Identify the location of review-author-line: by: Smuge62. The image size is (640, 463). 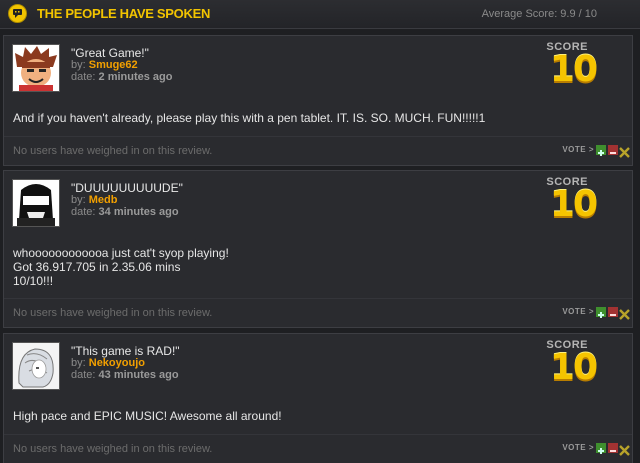
(104, 65).